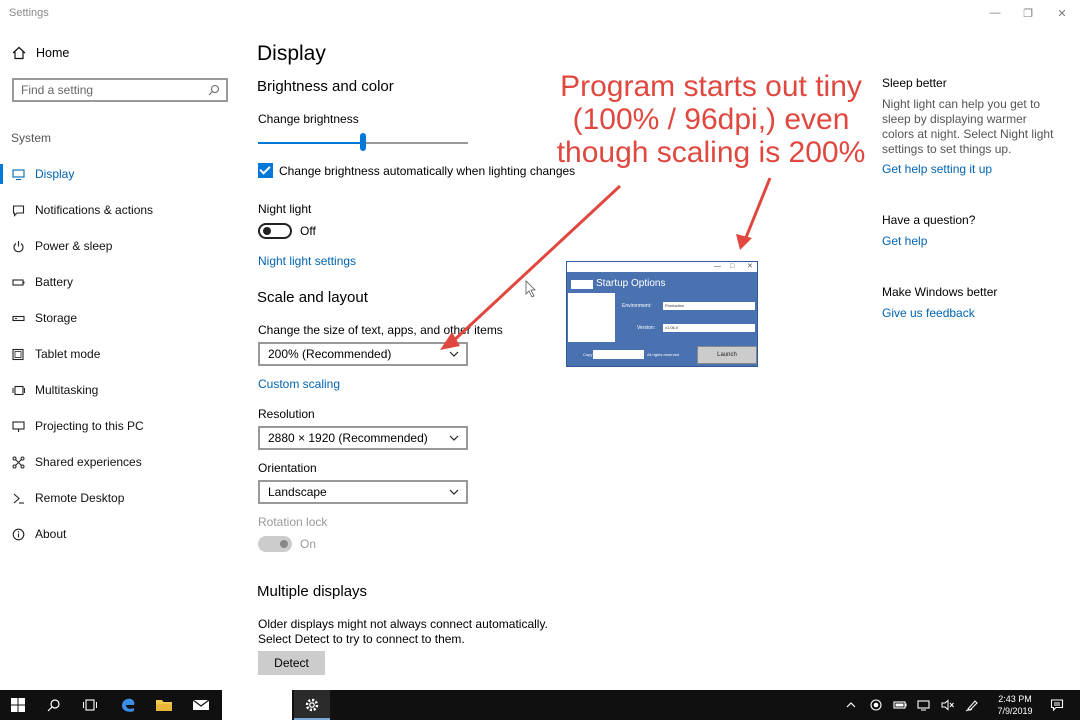  I want to click on action-center-icon, so click(1057, 705).